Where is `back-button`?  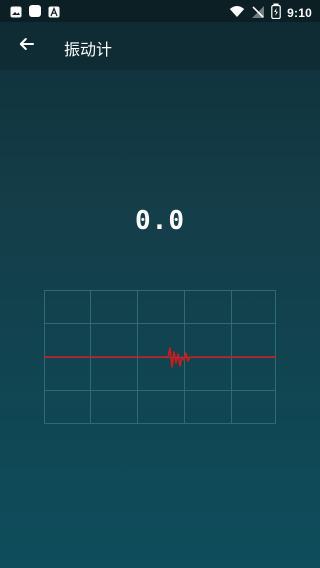
back-button is located at coordinates (26, 46).